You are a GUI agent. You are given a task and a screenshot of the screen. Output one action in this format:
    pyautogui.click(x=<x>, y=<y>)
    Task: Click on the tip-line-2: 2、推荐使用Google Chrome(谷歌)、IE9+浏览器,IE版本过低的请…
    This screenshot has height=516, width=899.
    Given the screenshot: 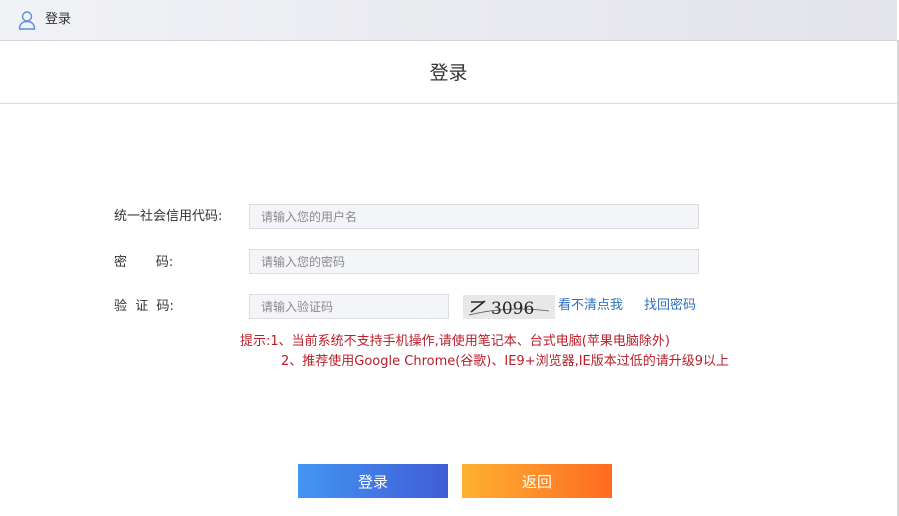 What is the action you would take?
    pyautogui.click(x=505, y=361)
    